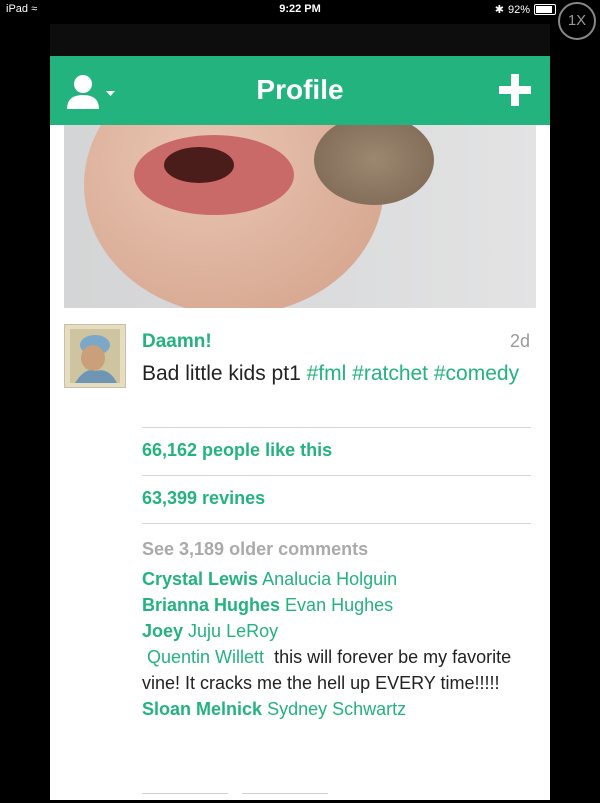  What do you see at coordinates (327, 373) in the screenshot?
I see `hashtag: #fml` at bounding box center [327, 373].